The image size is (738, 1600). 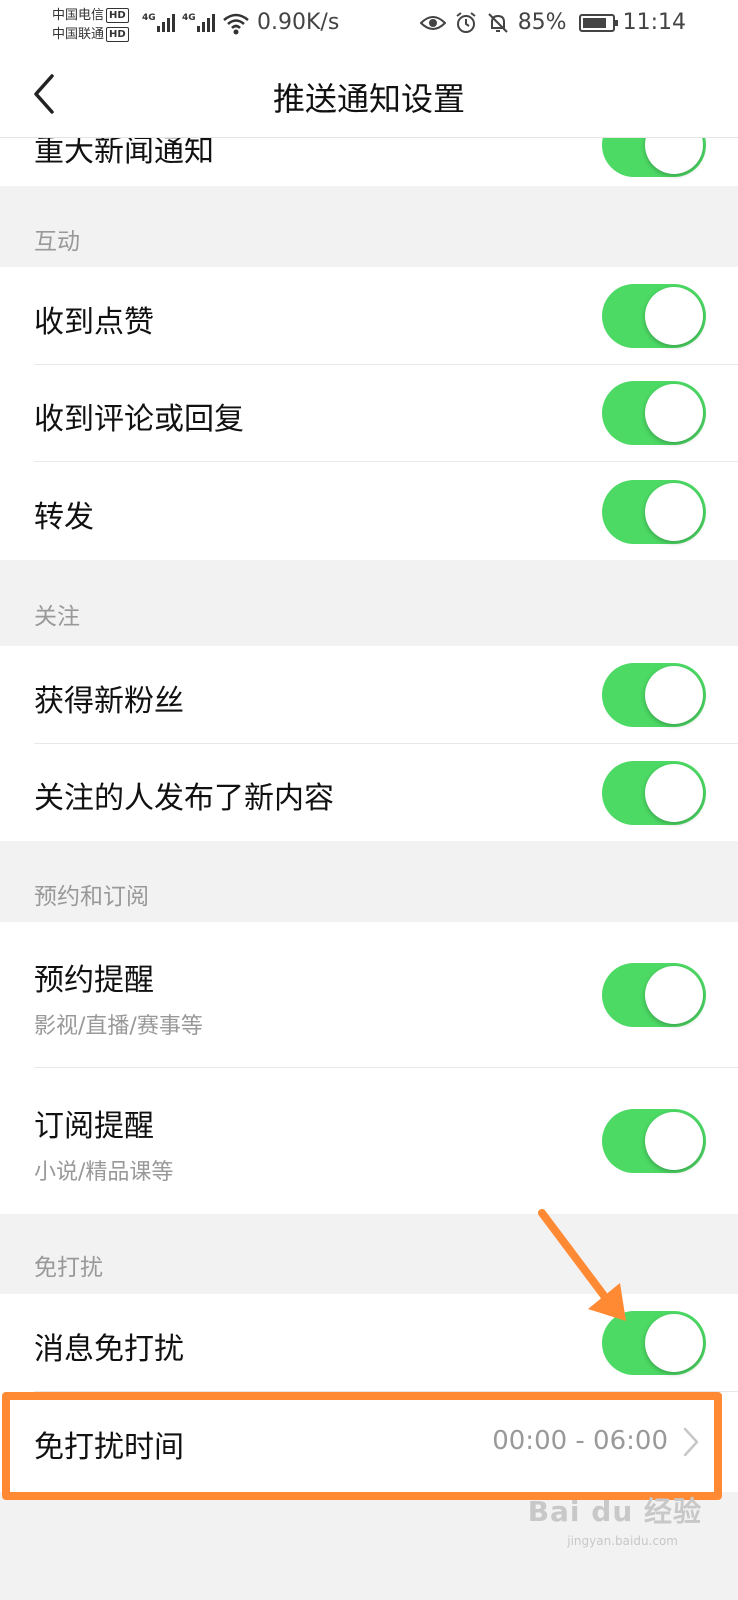 What do you see at coordinates (78, 34) in the screenshot?
I see `carrier-2: 中国联通` at bounding box center [78, 34].